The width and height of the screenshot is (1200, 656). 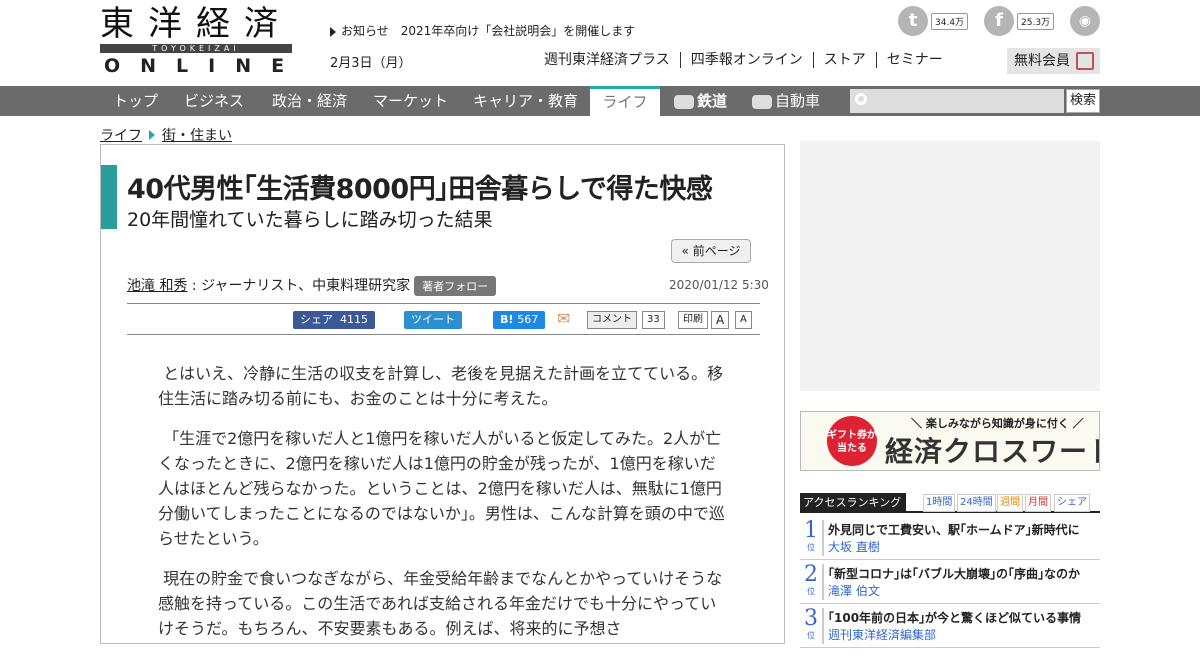 What do you see at coordinates (135, 101) in the screenshot?
I see `nav-top: トップ` at bounding box center [135, 101].